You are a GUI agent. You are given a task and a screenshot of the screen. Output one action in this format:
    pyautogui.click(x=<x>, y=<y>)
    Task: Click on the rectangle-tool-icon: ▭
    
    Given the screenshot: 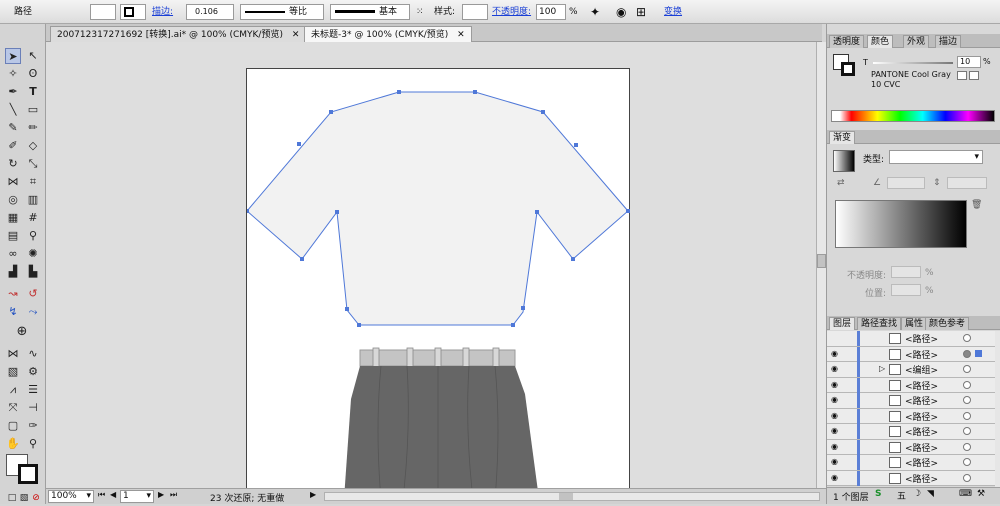 What is the action you would take?
    pyautogui.click(x=33, y=110)
    